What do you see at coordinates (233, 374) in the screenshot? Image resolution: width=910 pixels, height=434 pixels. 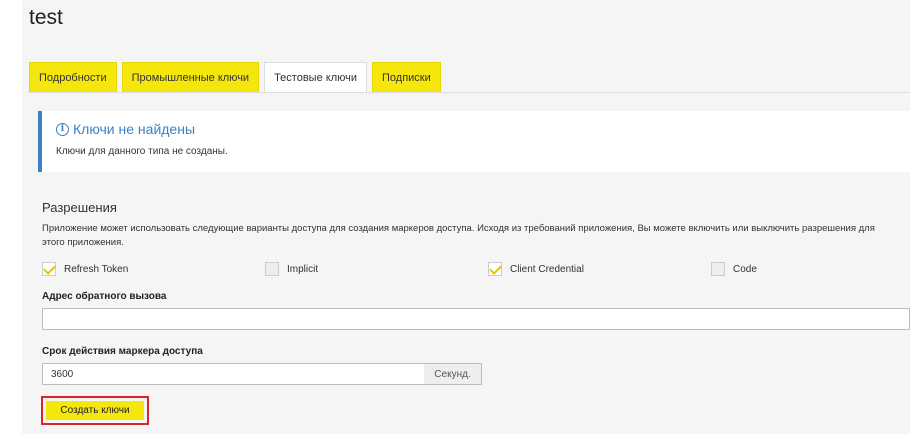 I see `token-expiry-input: 3600` at bounding box center [233, 374].